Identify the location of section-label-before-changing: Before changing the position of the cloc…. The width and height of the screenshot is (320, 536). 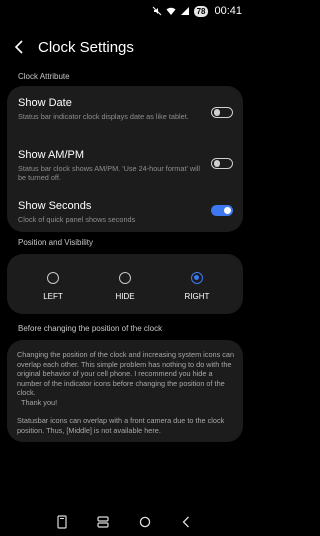
(90, 328).